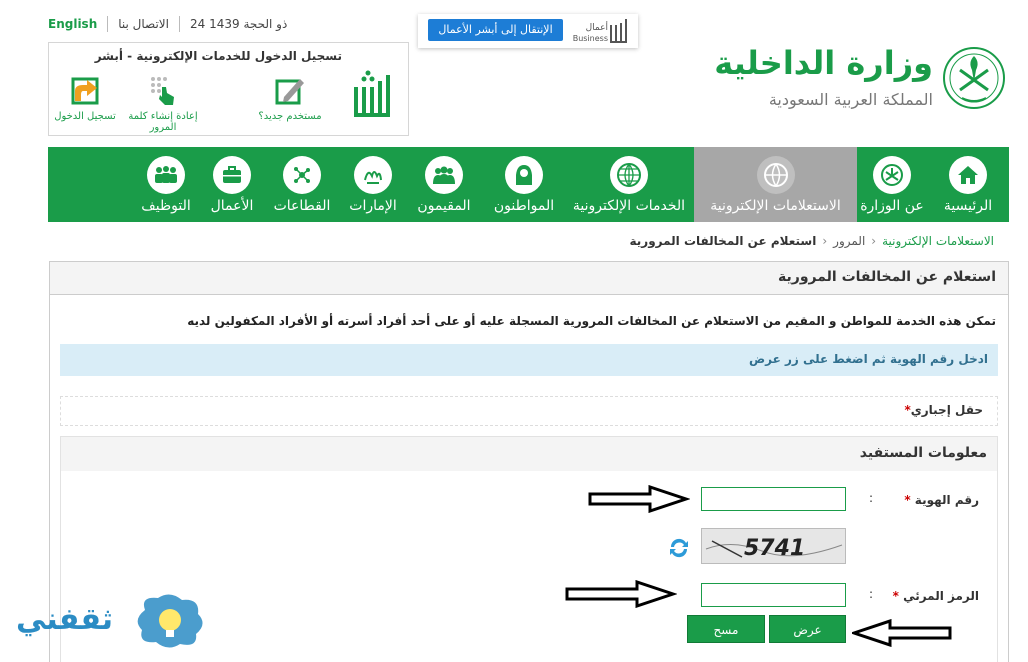 This screenshot has width=1028, height=662. I want to click on sectors-icon, so click(302, 175).